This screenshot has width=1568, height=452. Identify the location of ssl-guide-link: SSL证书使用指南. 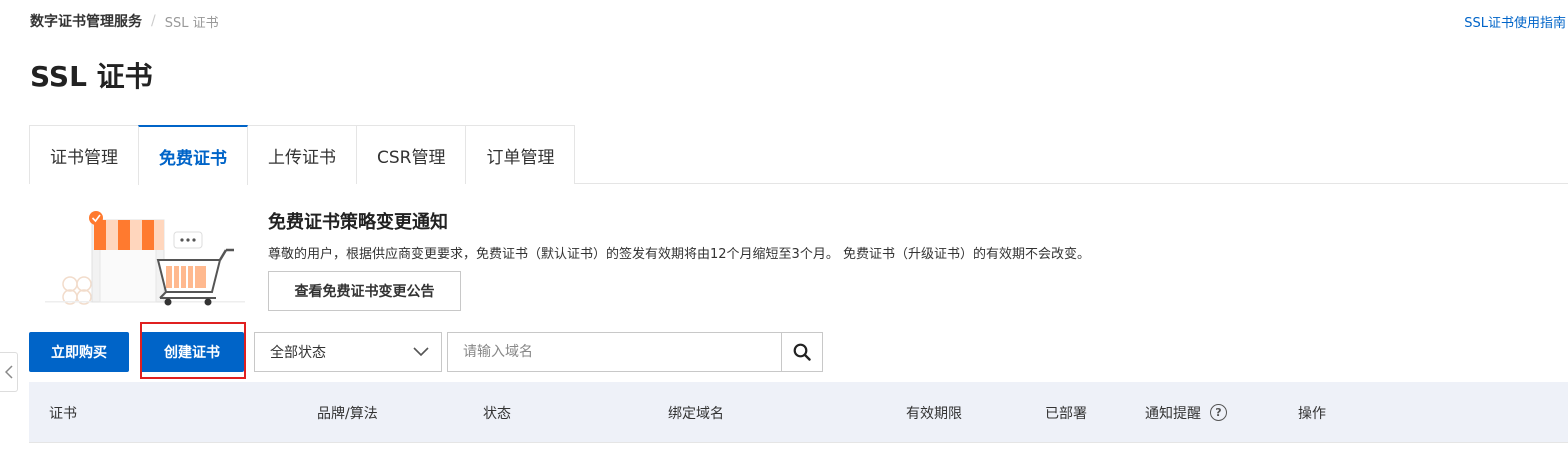
(1515, 21).